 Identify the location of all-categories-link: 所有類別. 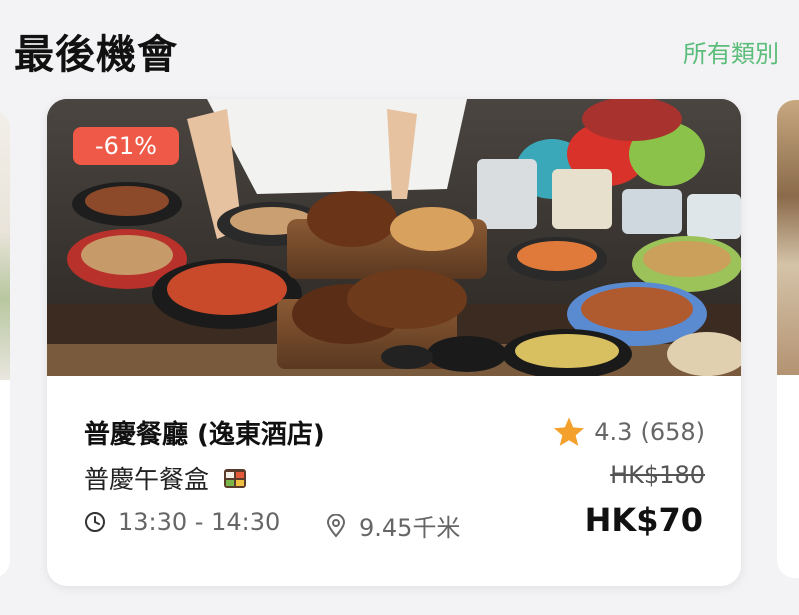
(731, 51).